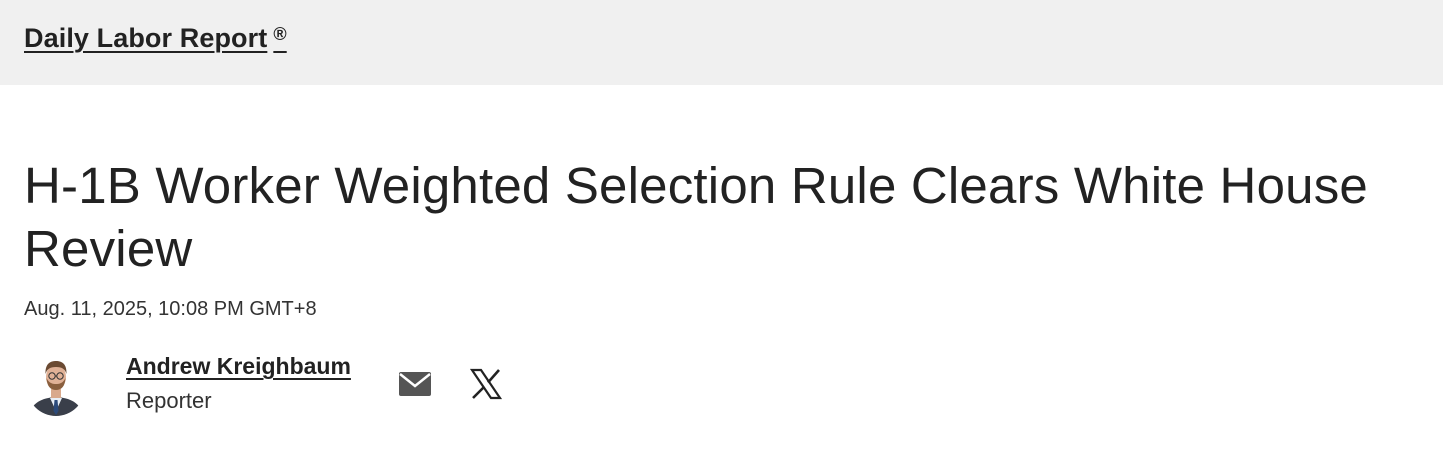  I want to click on envelope-icon, so click(415, 384).